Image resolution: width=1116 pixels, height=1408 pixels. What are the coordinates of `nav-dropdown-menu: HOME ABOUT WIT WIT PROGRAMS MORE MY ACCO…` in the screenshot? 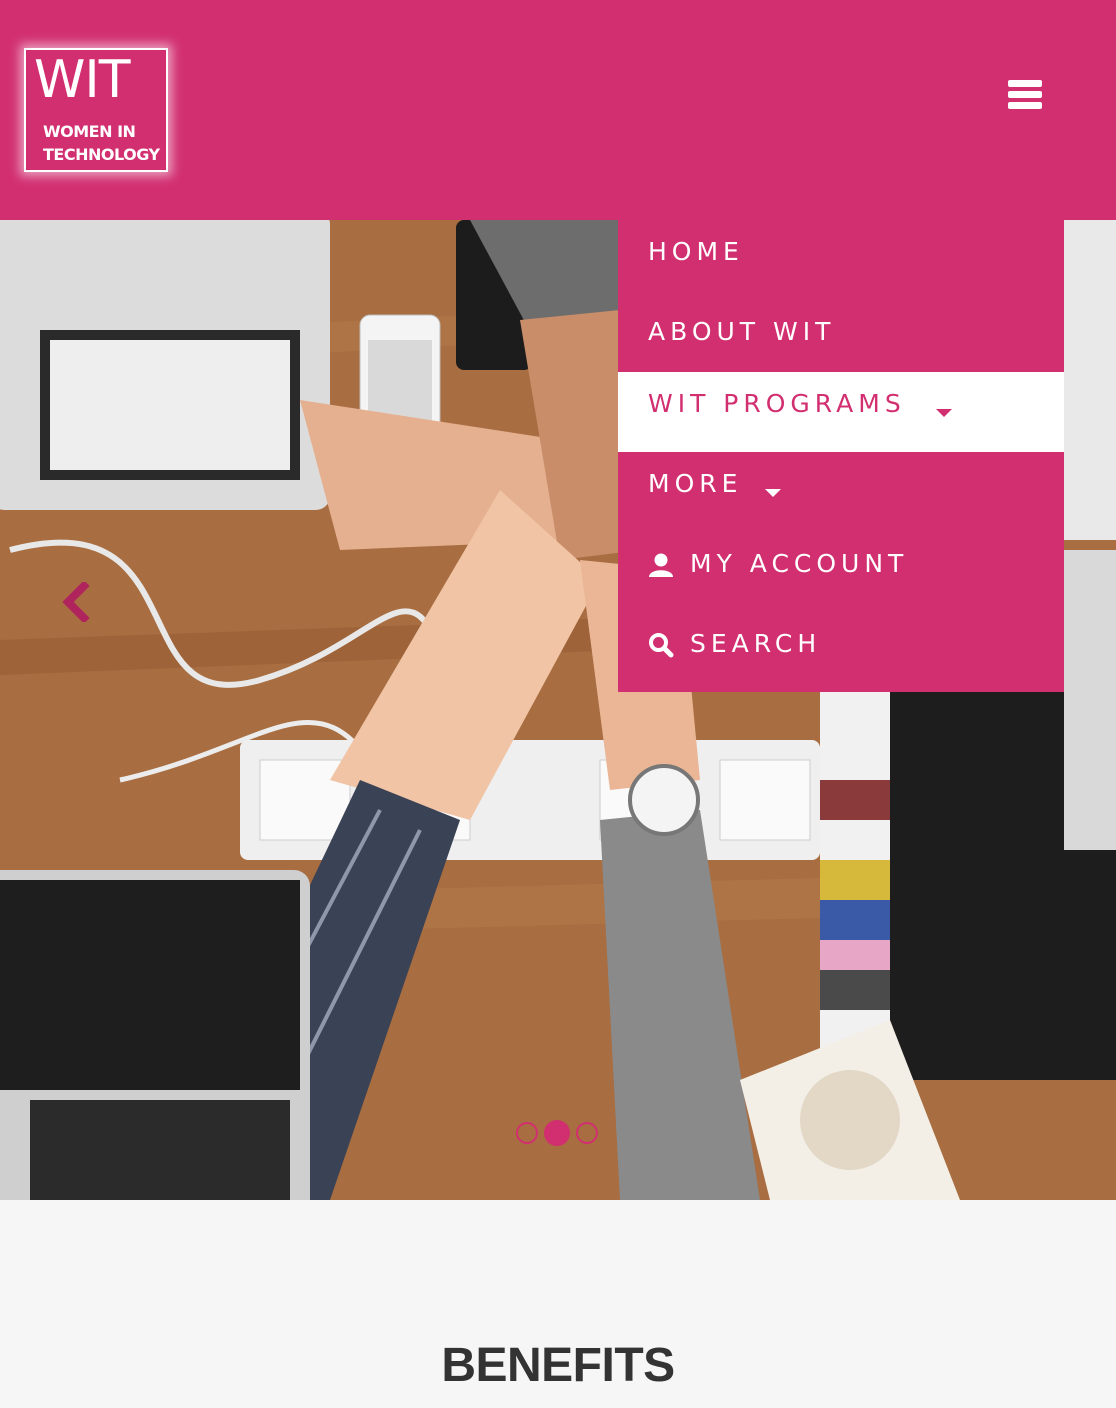 It's located at (841, 456).